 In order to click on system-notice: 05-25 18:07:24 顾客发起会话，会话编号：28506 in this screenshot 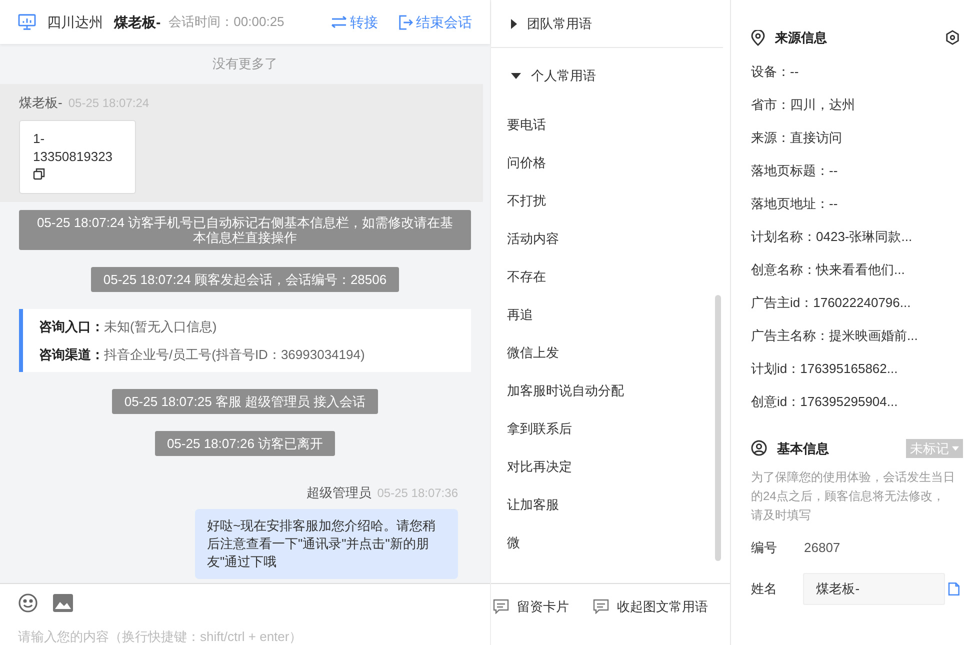, I will do `click(245, 279)`.